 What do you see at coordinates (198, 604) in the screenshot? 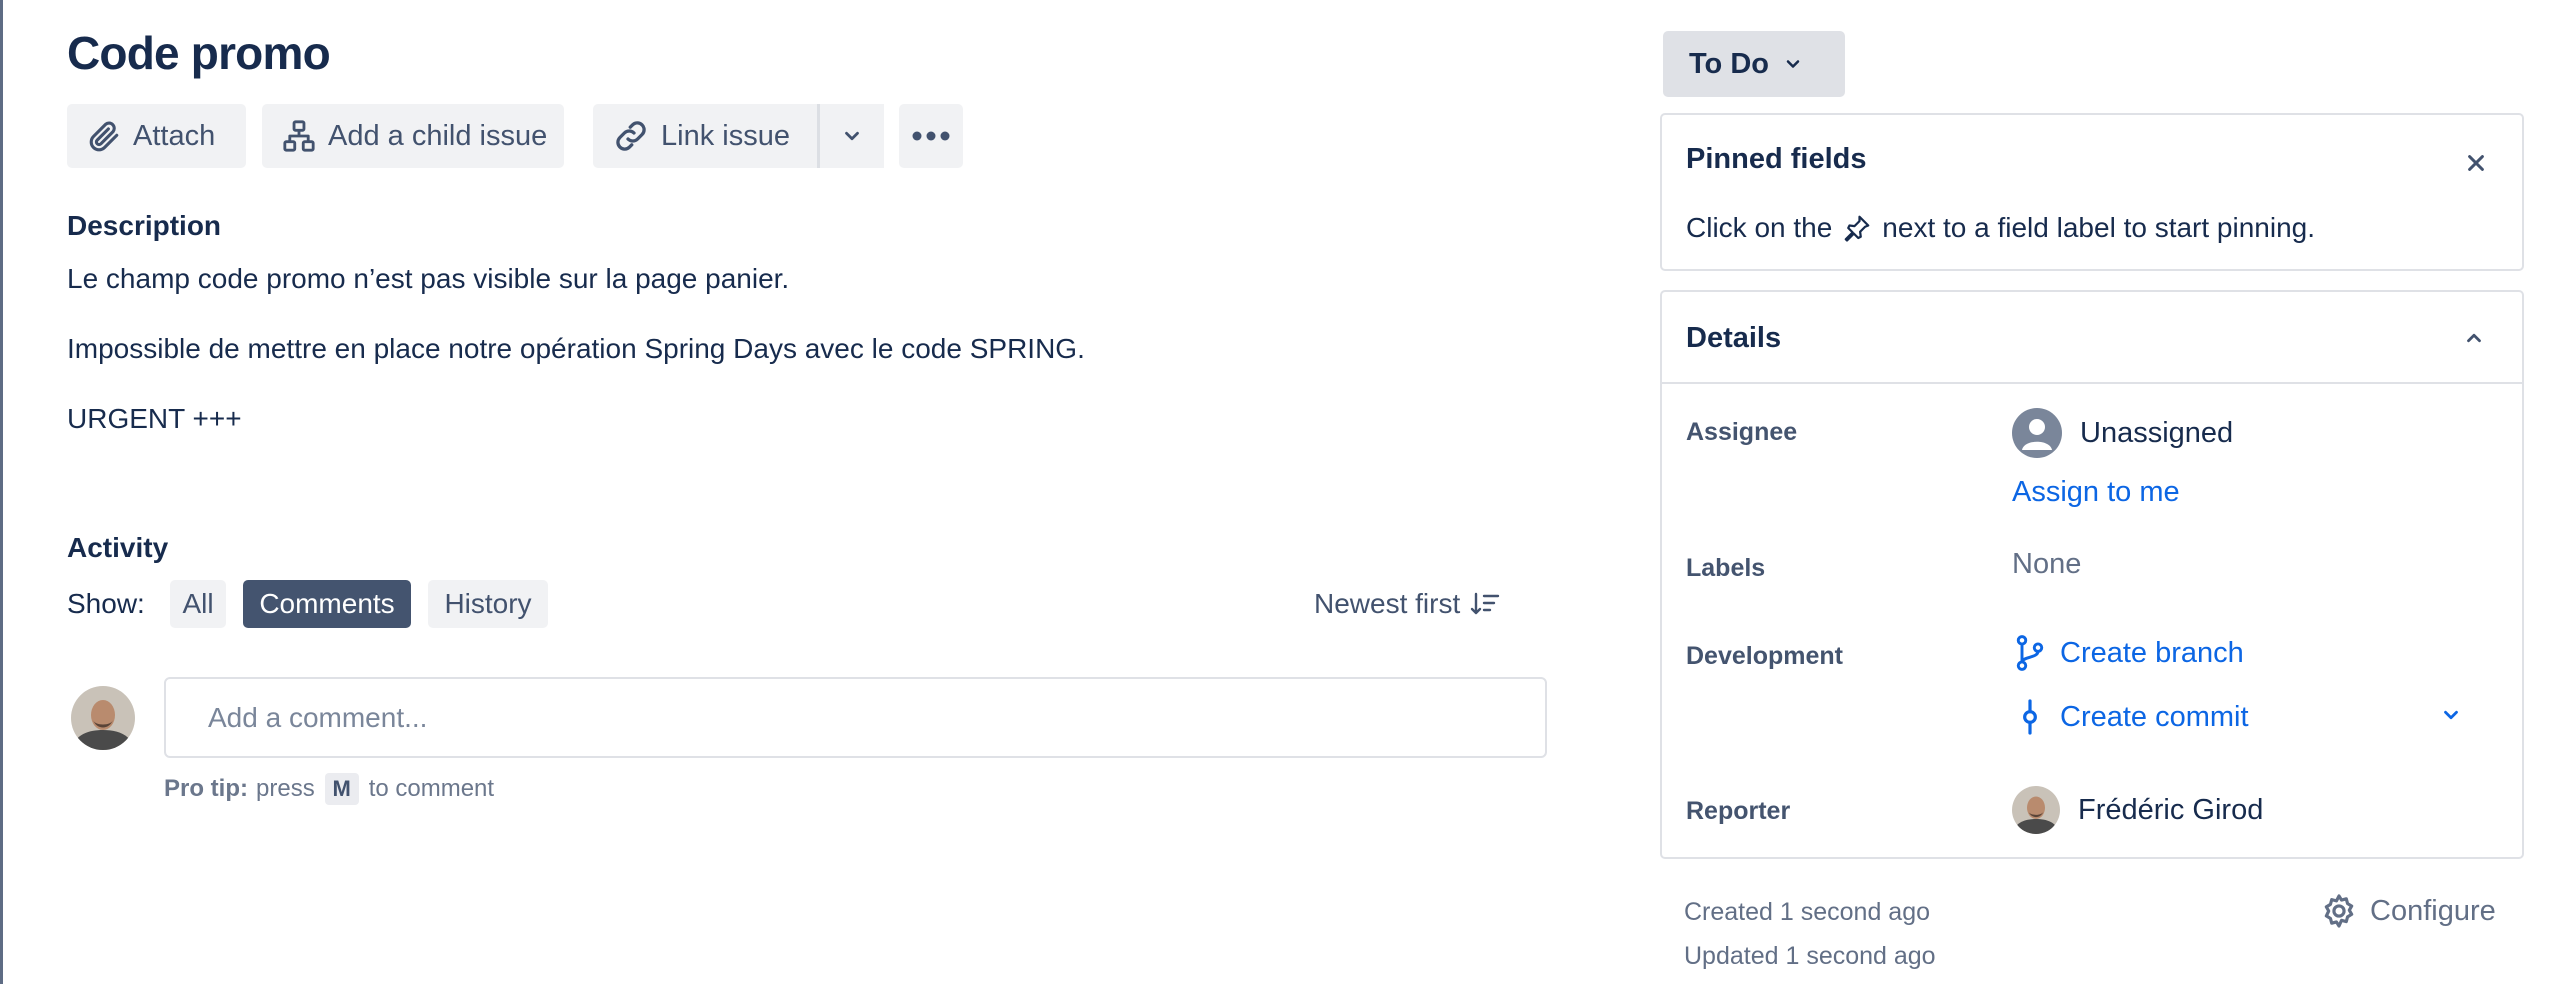
I see `filter-all: All` at bounding box center [198, 604].